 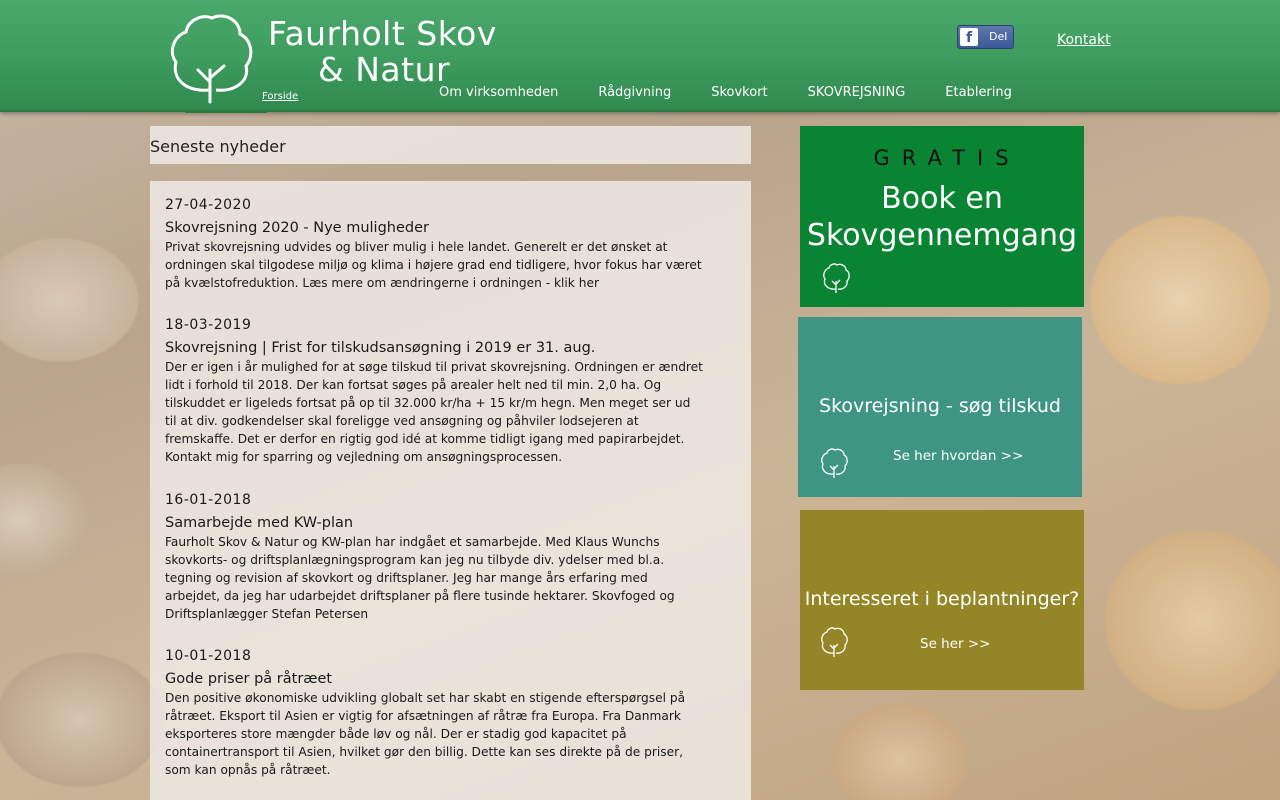 What do you see at coordinates (958, 456) in the screenshot?
I see `skovrejsning-link: Se her hvordan >>` at bounding box center [958, 456].